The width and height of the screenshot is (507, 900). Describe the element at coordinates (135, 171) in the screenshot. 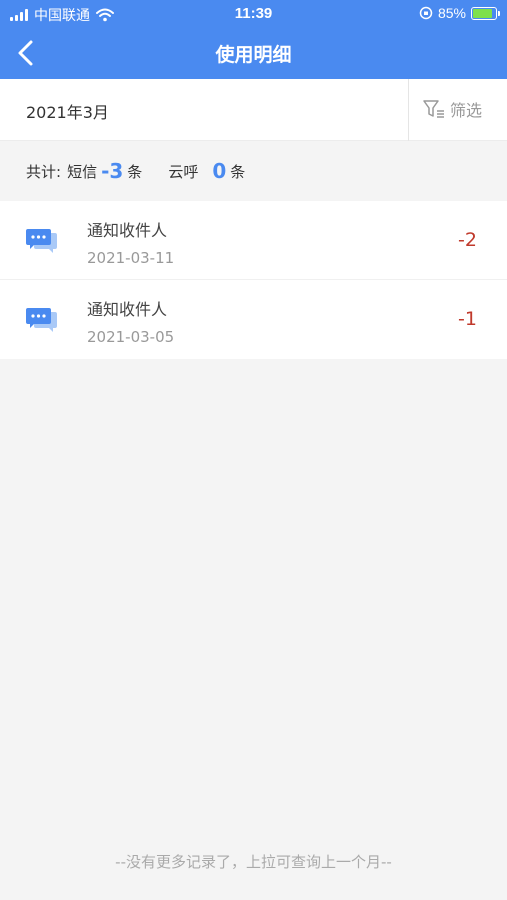

I see `sms-unit: 条` at that location.